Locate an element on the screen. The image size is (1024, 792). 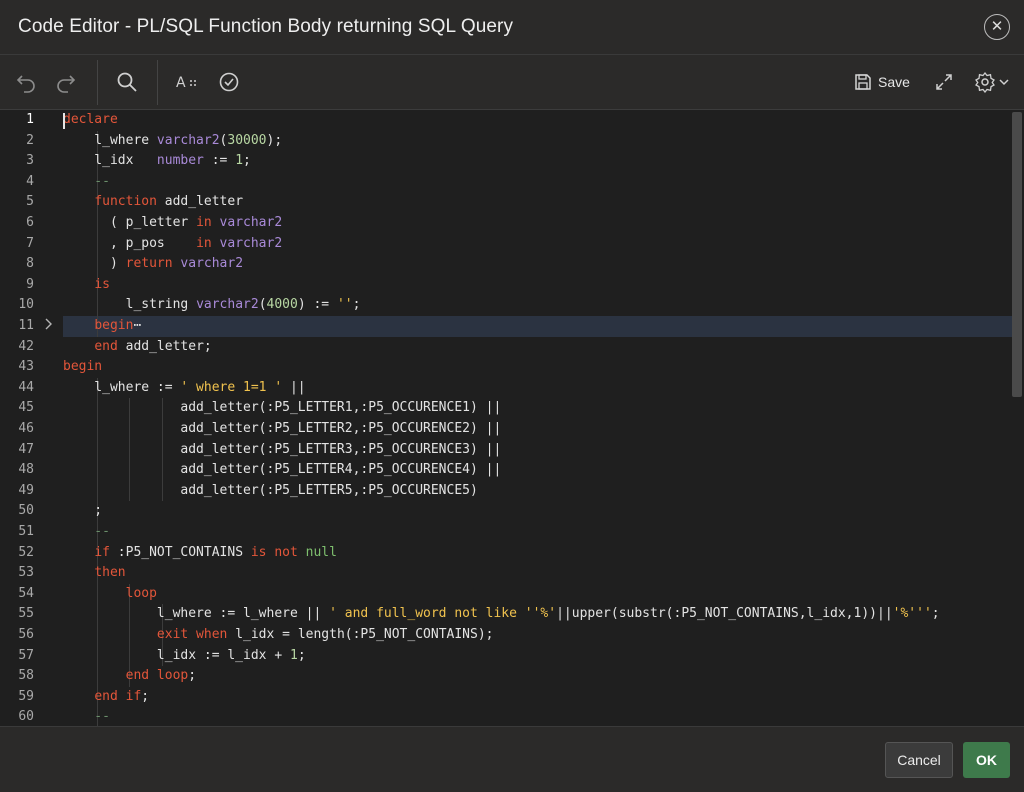
code-line: l_idx number := 1; is located at coordinates (157, 161).